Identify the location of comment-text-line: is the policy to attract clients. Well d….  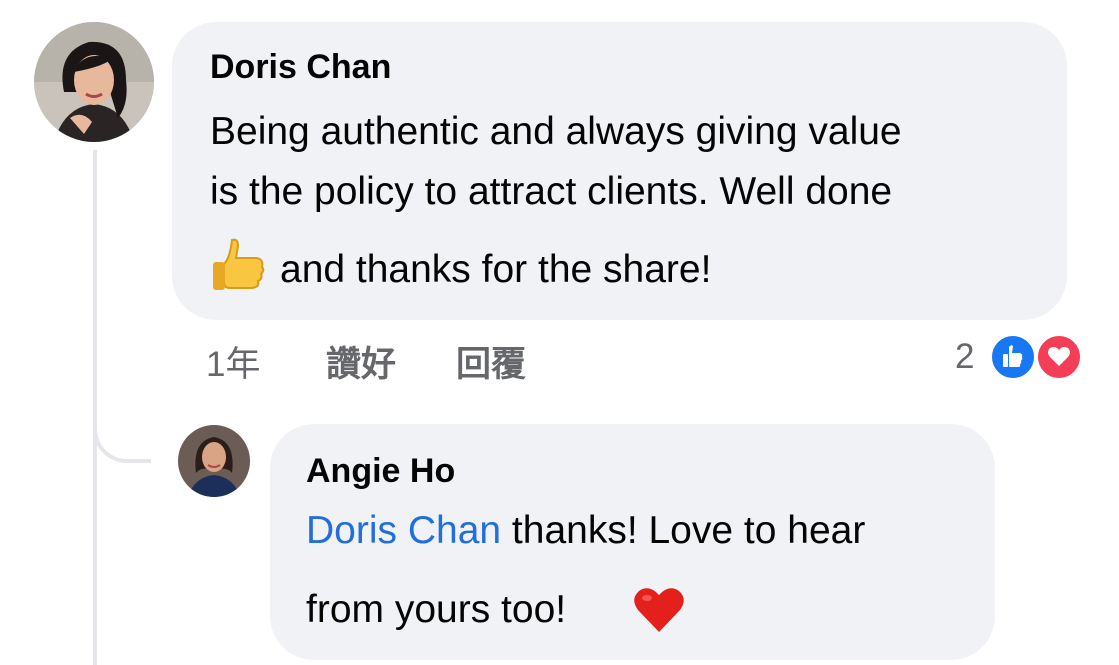
(551, 191).